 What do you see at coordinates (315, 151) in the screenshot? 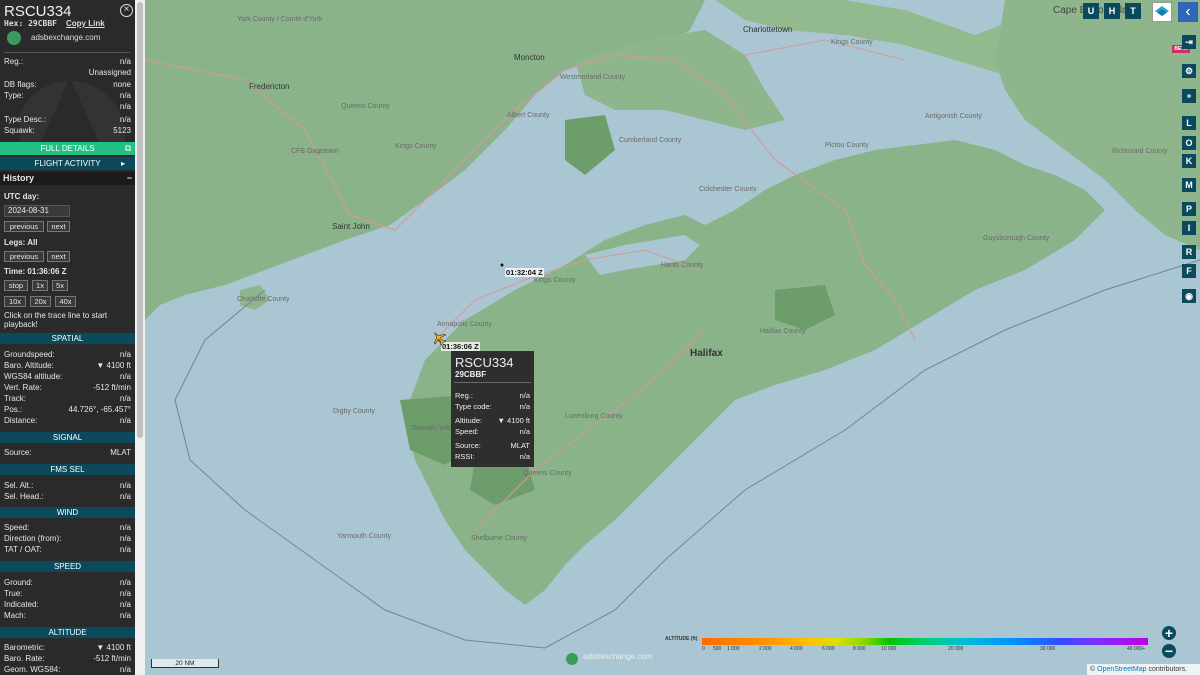
I see `map-label: CFB Gagetown` at bounding box center [315, 151].